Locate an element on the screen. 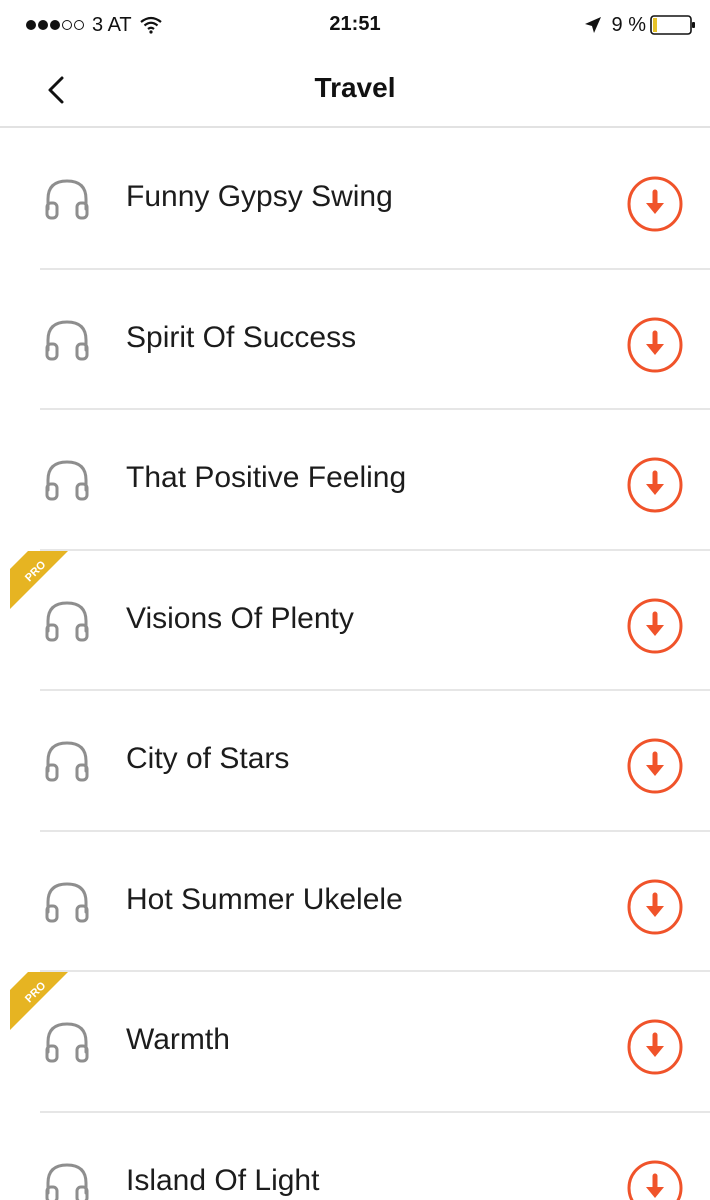  track-row: That Positive Feeling is located at coordinates (355, 480).